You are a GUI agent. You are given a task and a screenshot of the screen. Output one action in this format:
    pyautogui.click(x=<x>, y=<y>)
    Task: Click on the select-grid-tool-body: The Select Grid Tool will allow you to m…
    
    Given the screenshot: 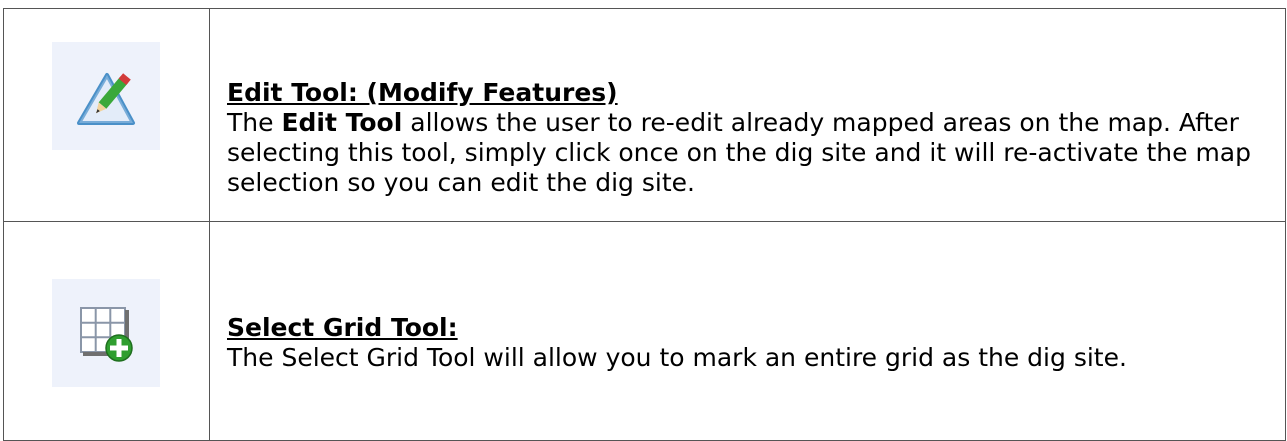 What is the action you would take?
    pyautogui.click(x=677, y=357)
    